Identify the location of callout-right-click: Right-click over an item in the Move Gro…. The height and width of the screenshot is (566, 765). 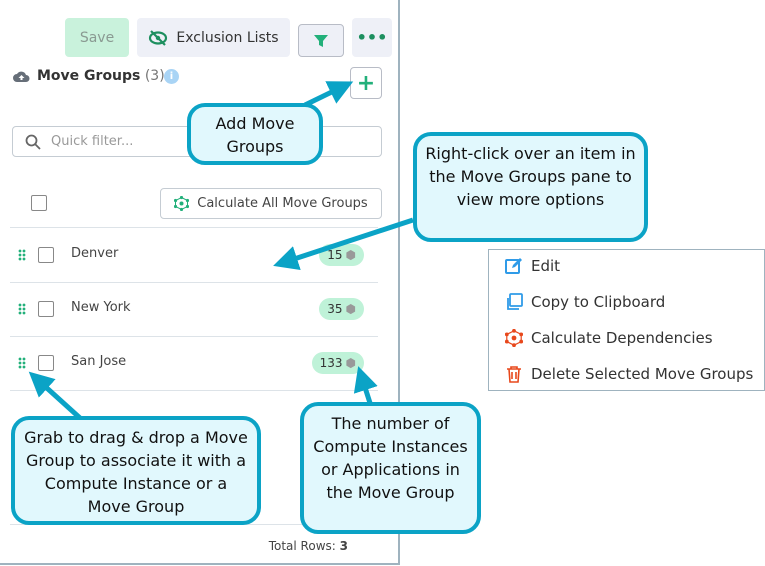
(530, 187).